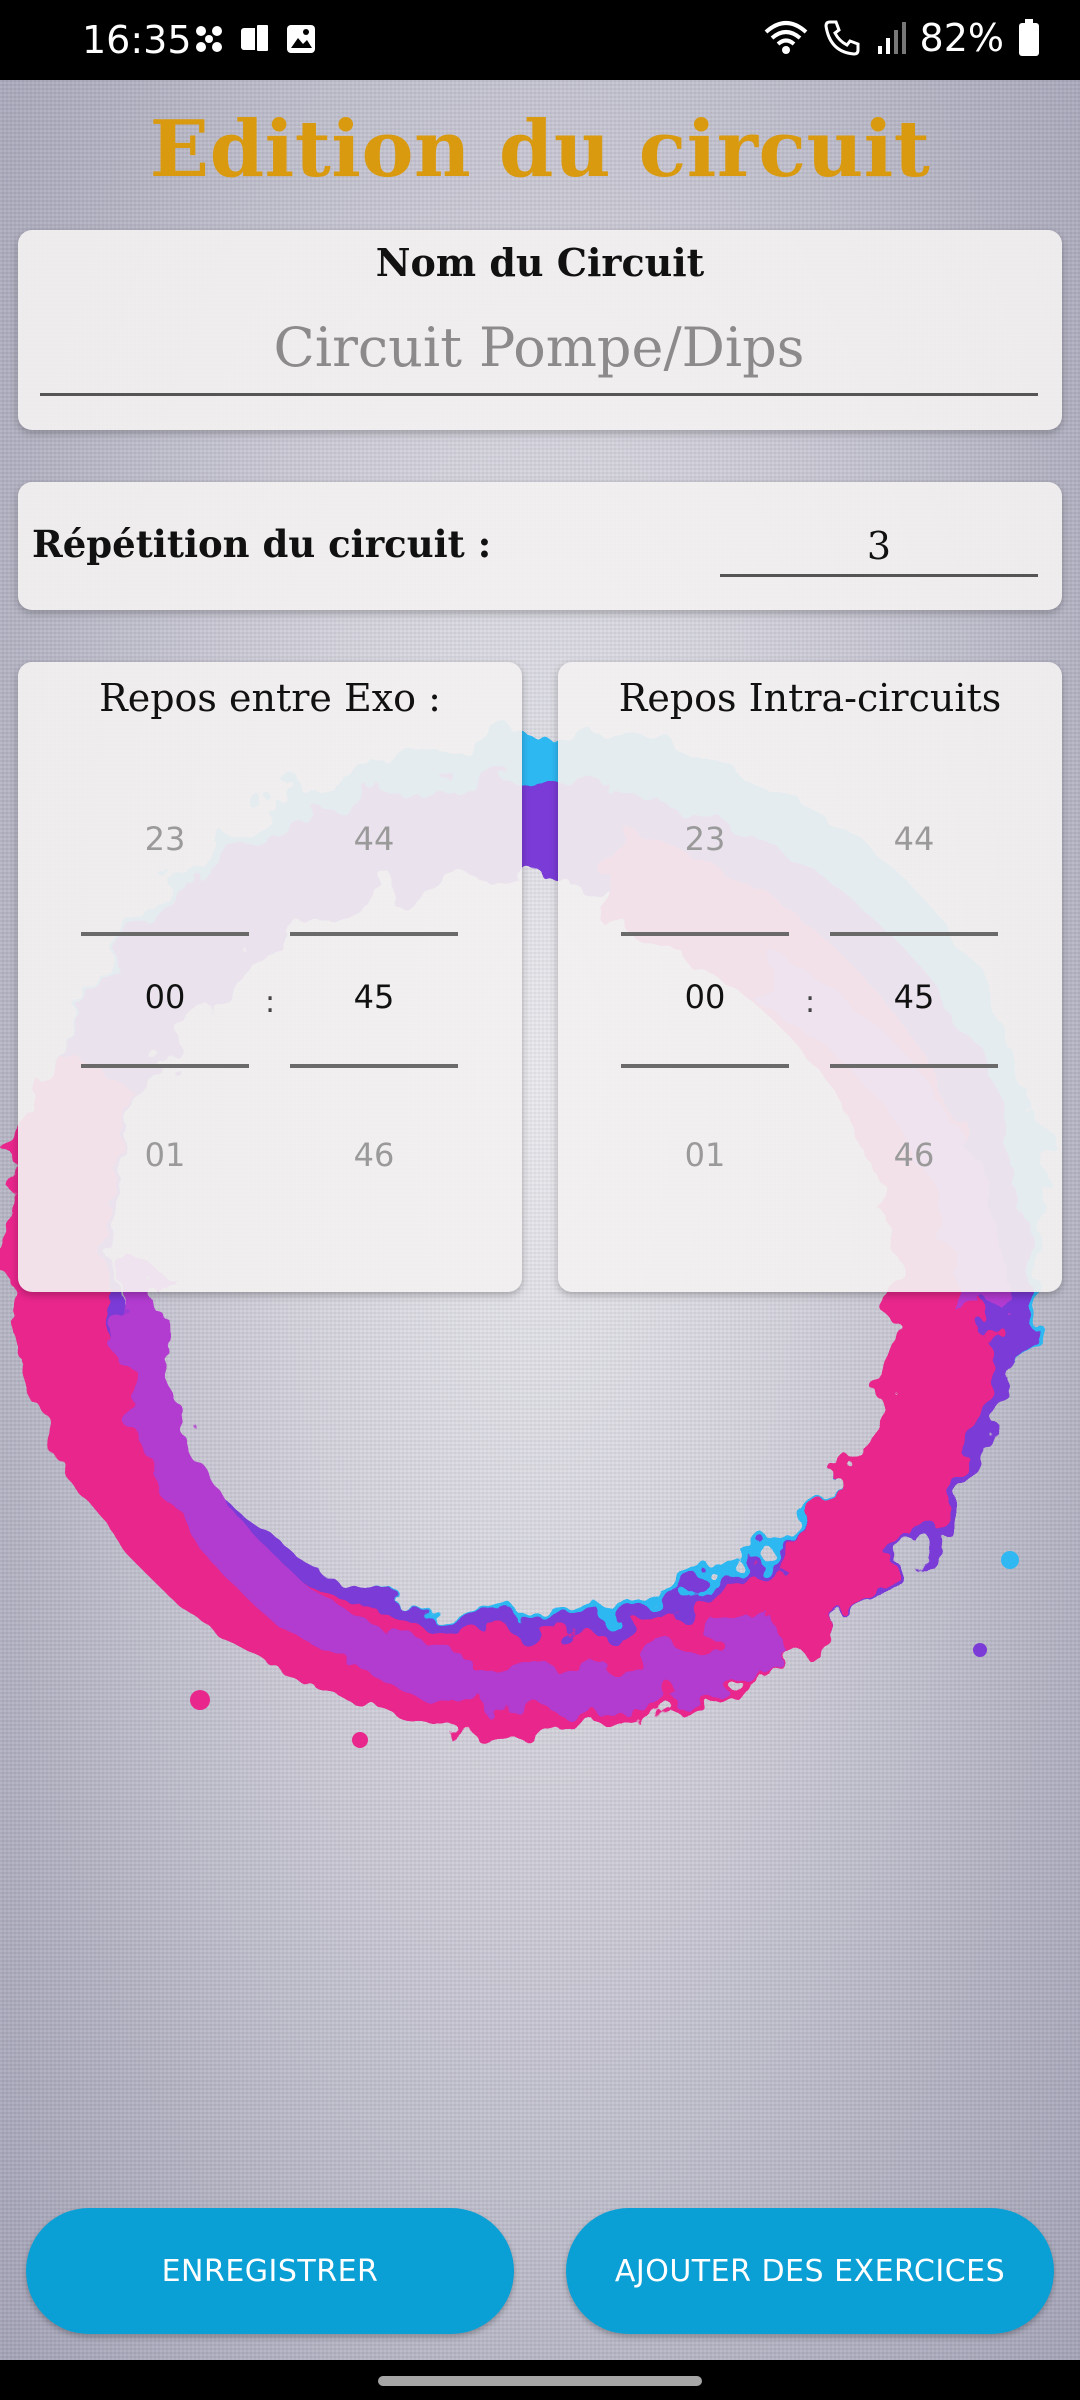  I want to click on status-time: 16:35, so click(137, 40).